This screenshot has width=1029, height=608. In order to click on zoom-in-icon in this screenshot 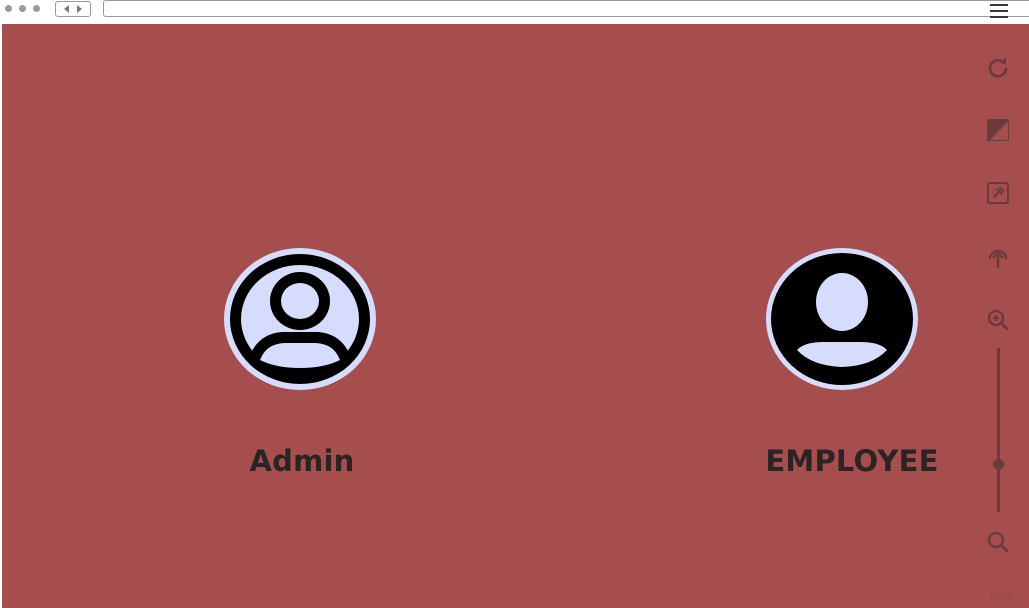, I will do `click(998, 320)`.